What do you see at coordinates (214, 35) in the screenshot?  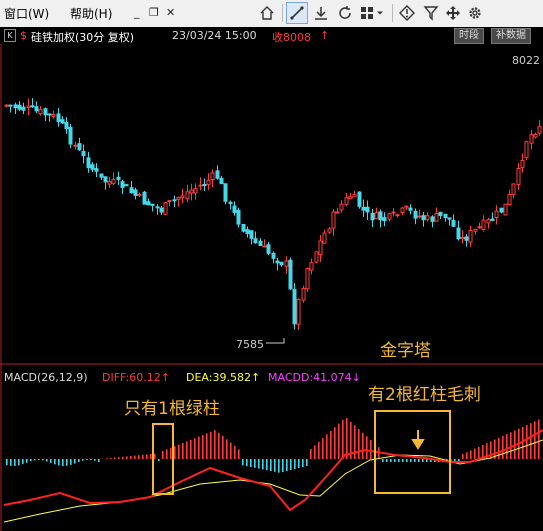 I see `bar-datetime: 23/03/24 15:00` at bounding box center [214, 35].